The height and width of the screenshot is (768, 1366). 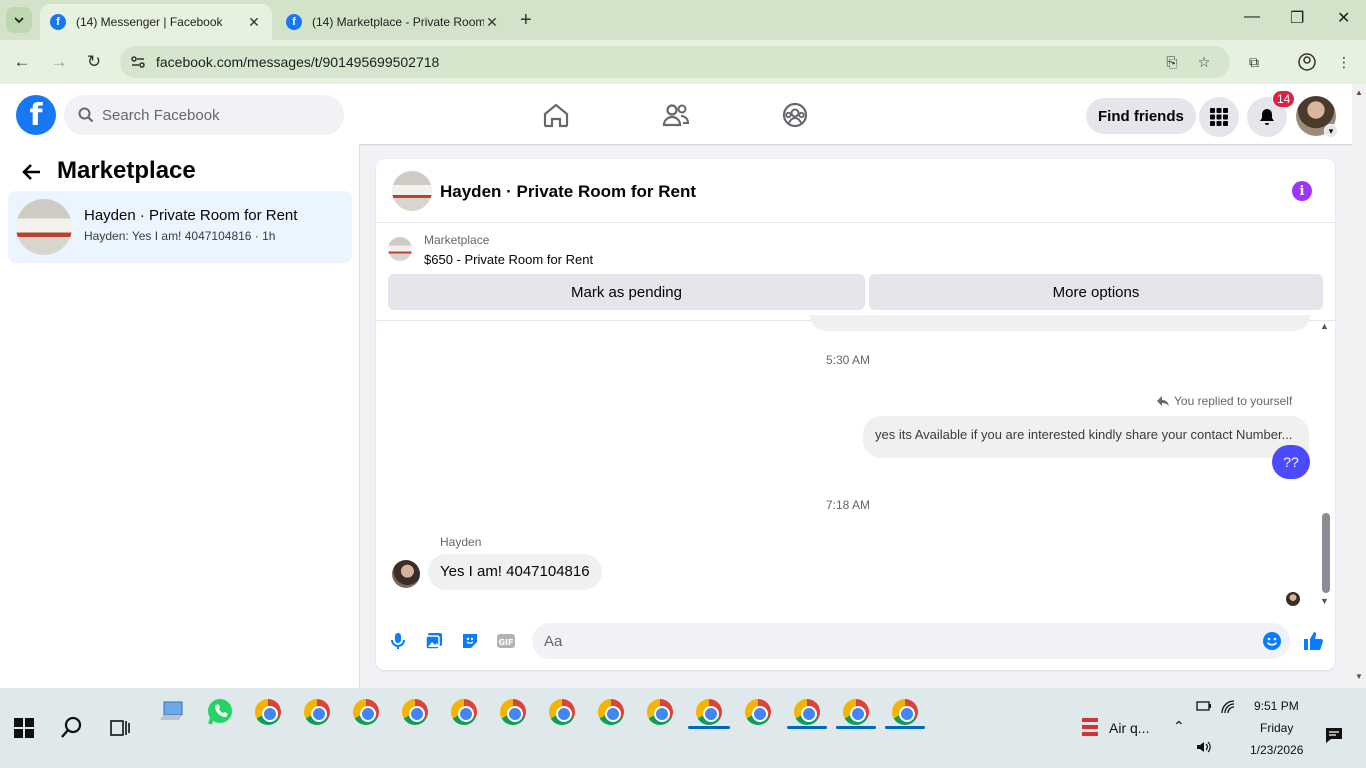 I want to click on active-app-indicator, so click(x=709, y=727).